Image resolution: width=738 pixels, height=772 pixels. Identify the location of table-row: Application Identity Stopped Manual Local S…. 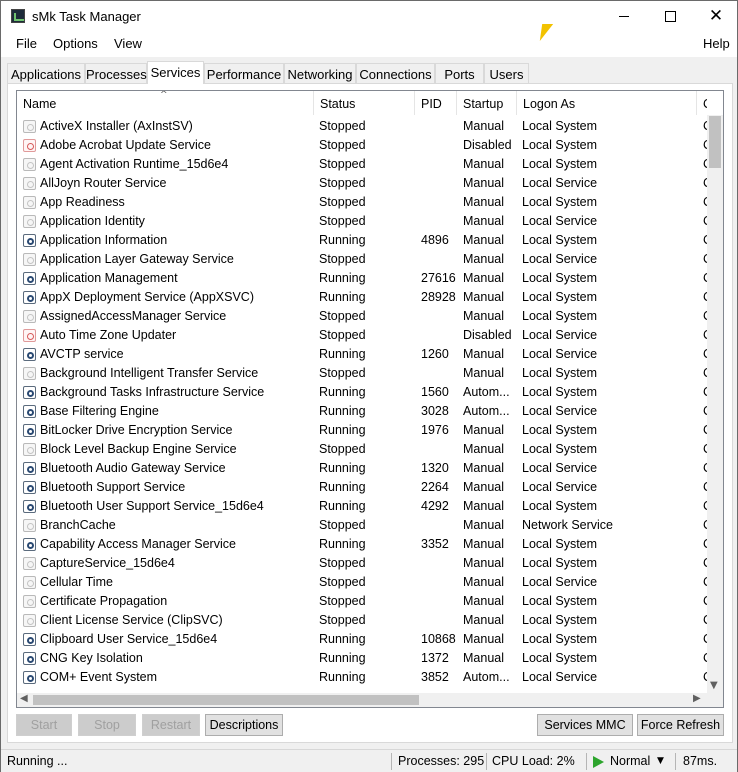
(363, 221).